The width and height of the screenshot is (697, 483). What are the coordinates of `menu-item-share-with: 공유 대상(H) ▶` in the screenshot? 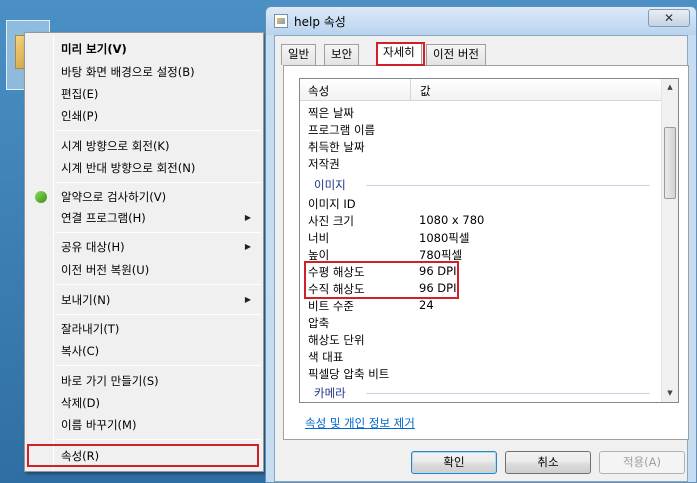 It's located at (144, 247).